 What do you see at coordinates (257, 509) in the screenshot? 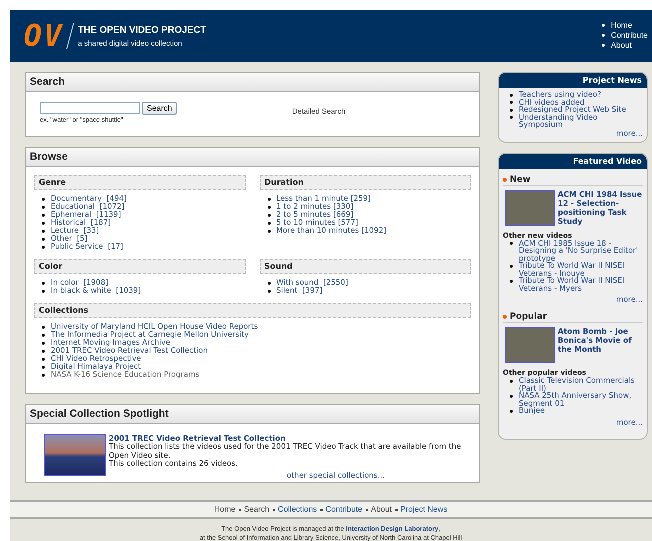
I see `footer-link: Search` at bounding box center [257, 509].